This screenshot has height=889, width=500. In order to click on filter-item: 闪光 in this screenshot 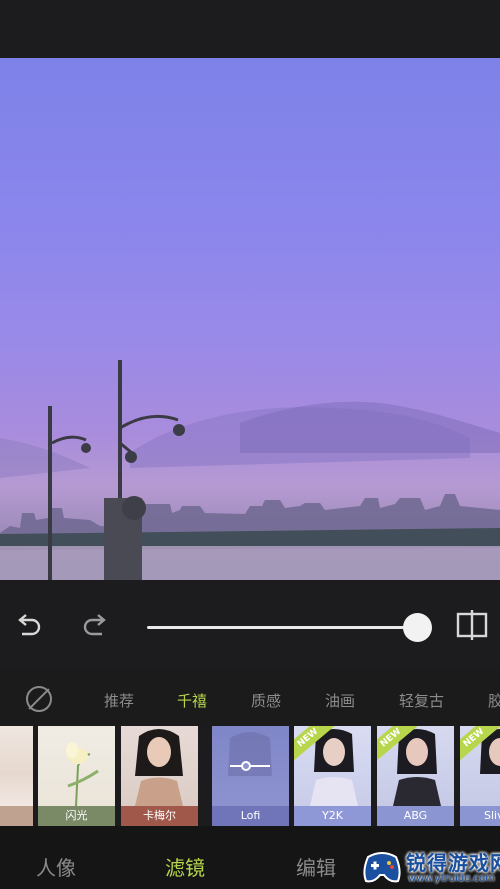, I will do `click(76, 776)`.